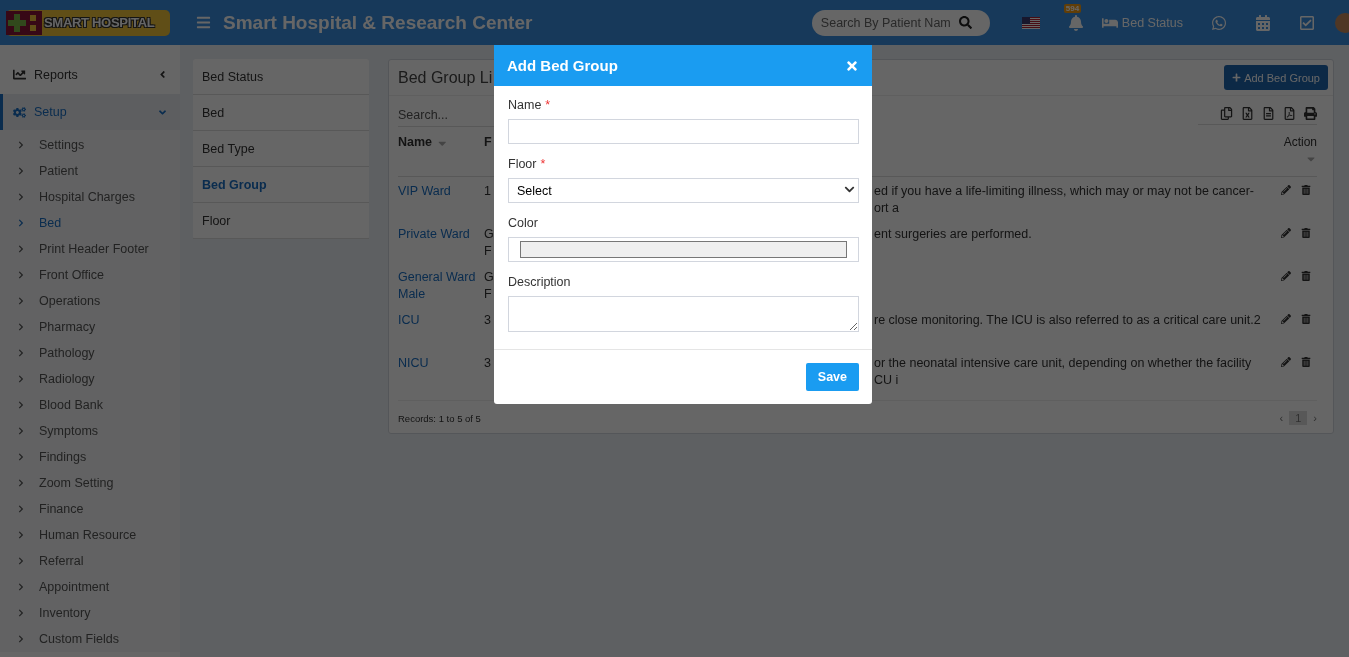  Describe the element at coordinates (90, 405) in the screenshot. I see `sidebar-item: Blood Bank` at that location.